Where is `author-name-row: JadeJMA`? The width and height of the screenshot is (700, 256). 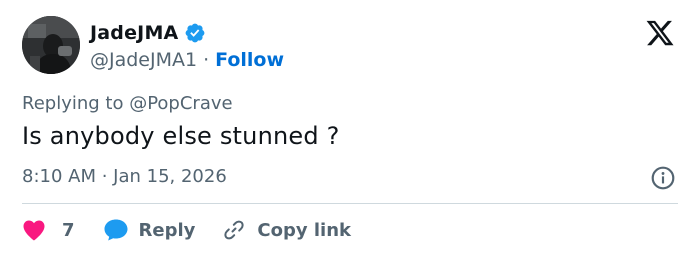 author-name-row: JadeJMA is located at coordinates (148, 33).